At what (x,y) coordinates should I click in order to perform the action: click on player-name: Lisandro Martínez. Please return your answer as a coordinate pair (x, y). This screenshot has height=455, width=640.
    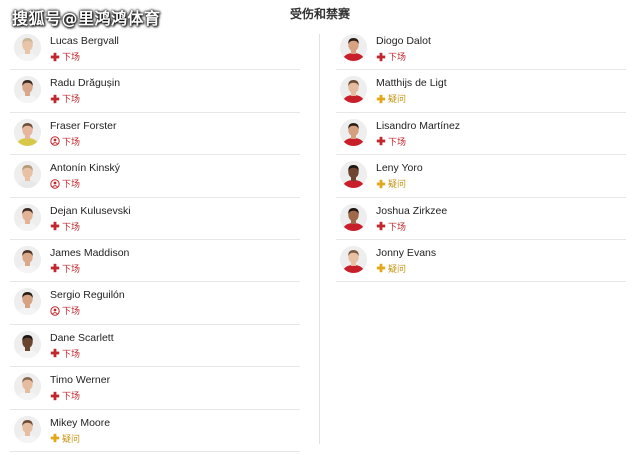
    Looking at the image, I should click on (418, 125).